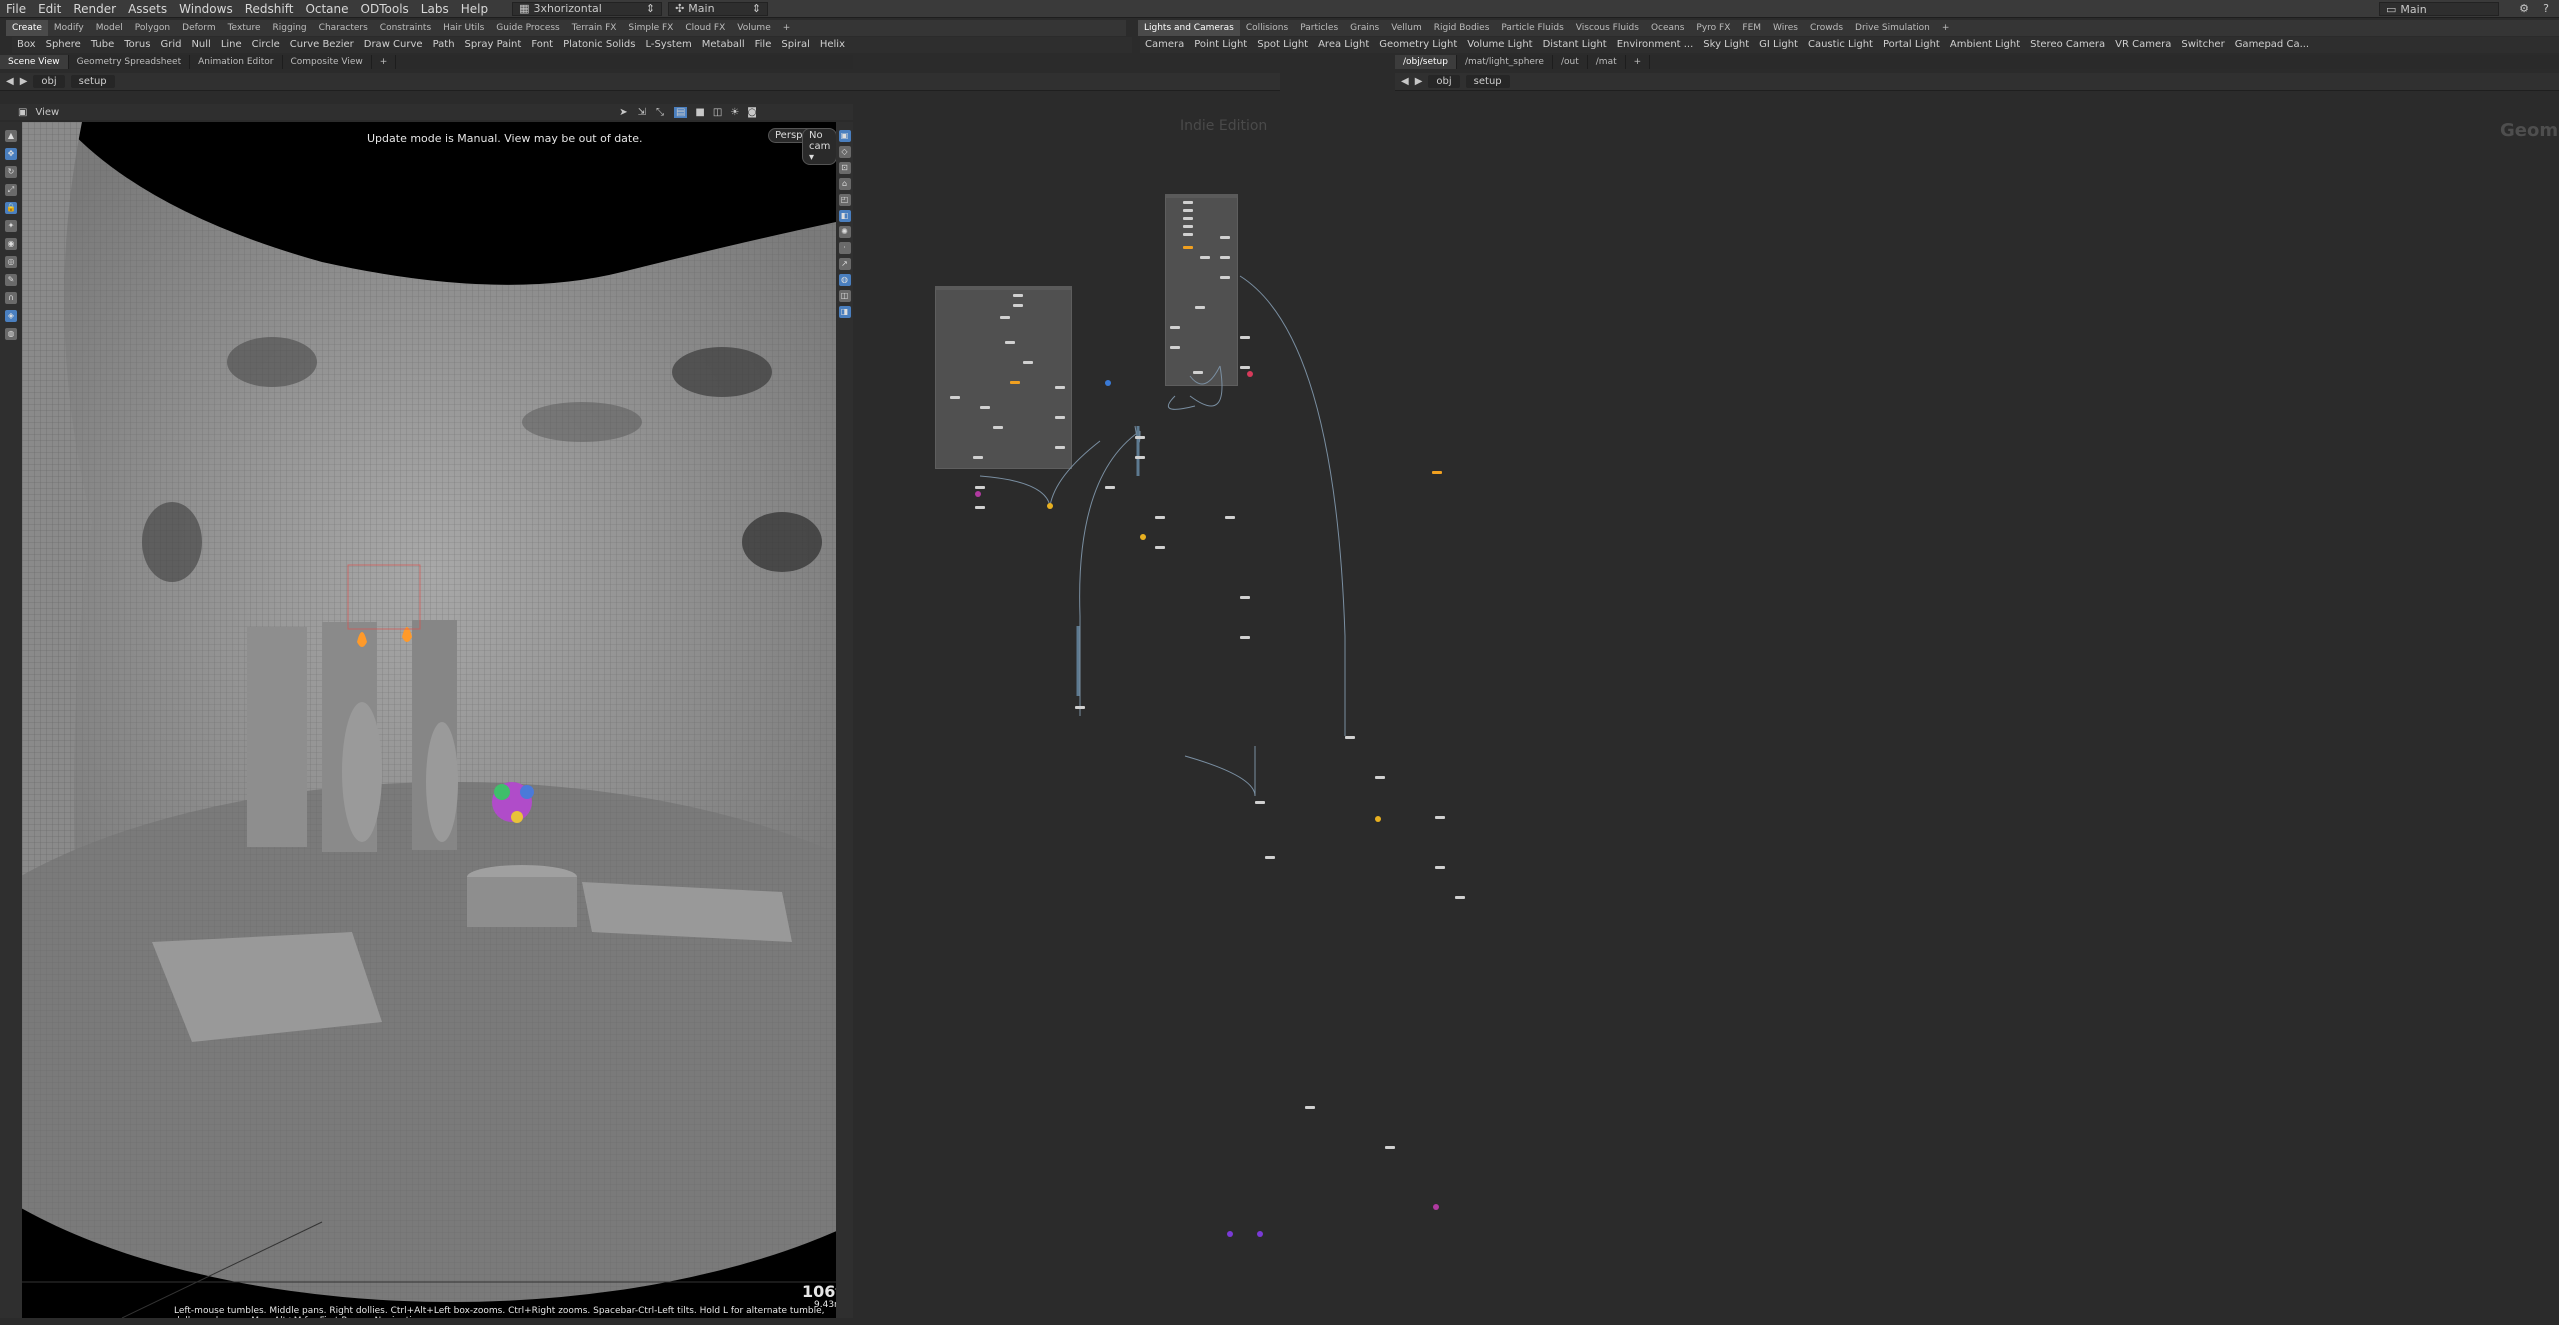 Image resolution: width=2559 pixels, height=1325 pixels. I want to click on light-icon: ☀, so click(734, 112).